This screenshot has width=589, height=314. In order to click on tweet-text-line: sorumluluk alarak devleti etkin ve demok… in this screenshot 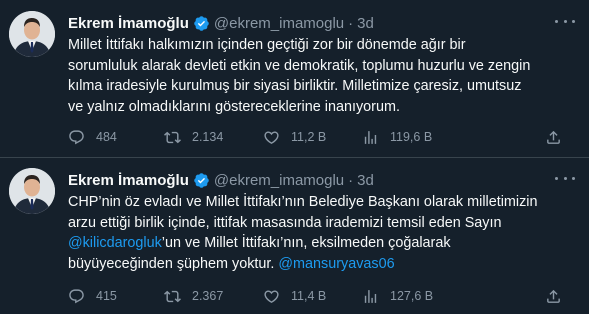, I will do `click(324, 66)`.